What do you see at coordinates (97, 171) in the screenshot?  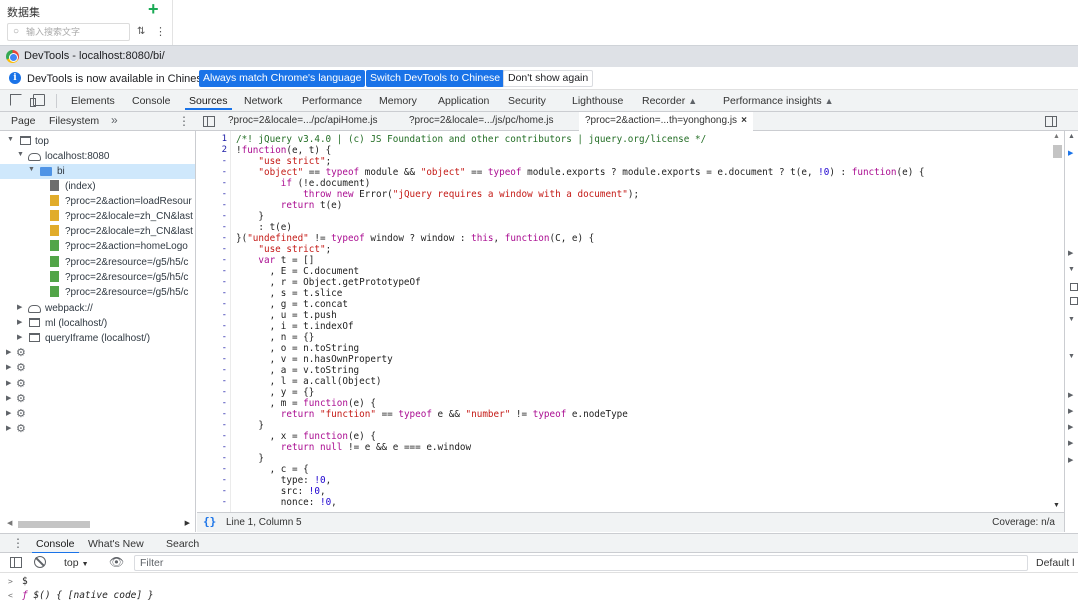 I see `tree-item-folder-bi: ▼ bi` at bounding box center [97, 171].